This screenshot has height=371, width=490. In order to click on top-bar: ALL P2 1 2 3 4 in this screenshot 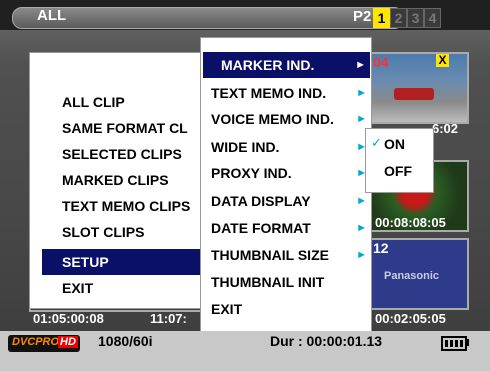, I will do `click(245, 15)`.